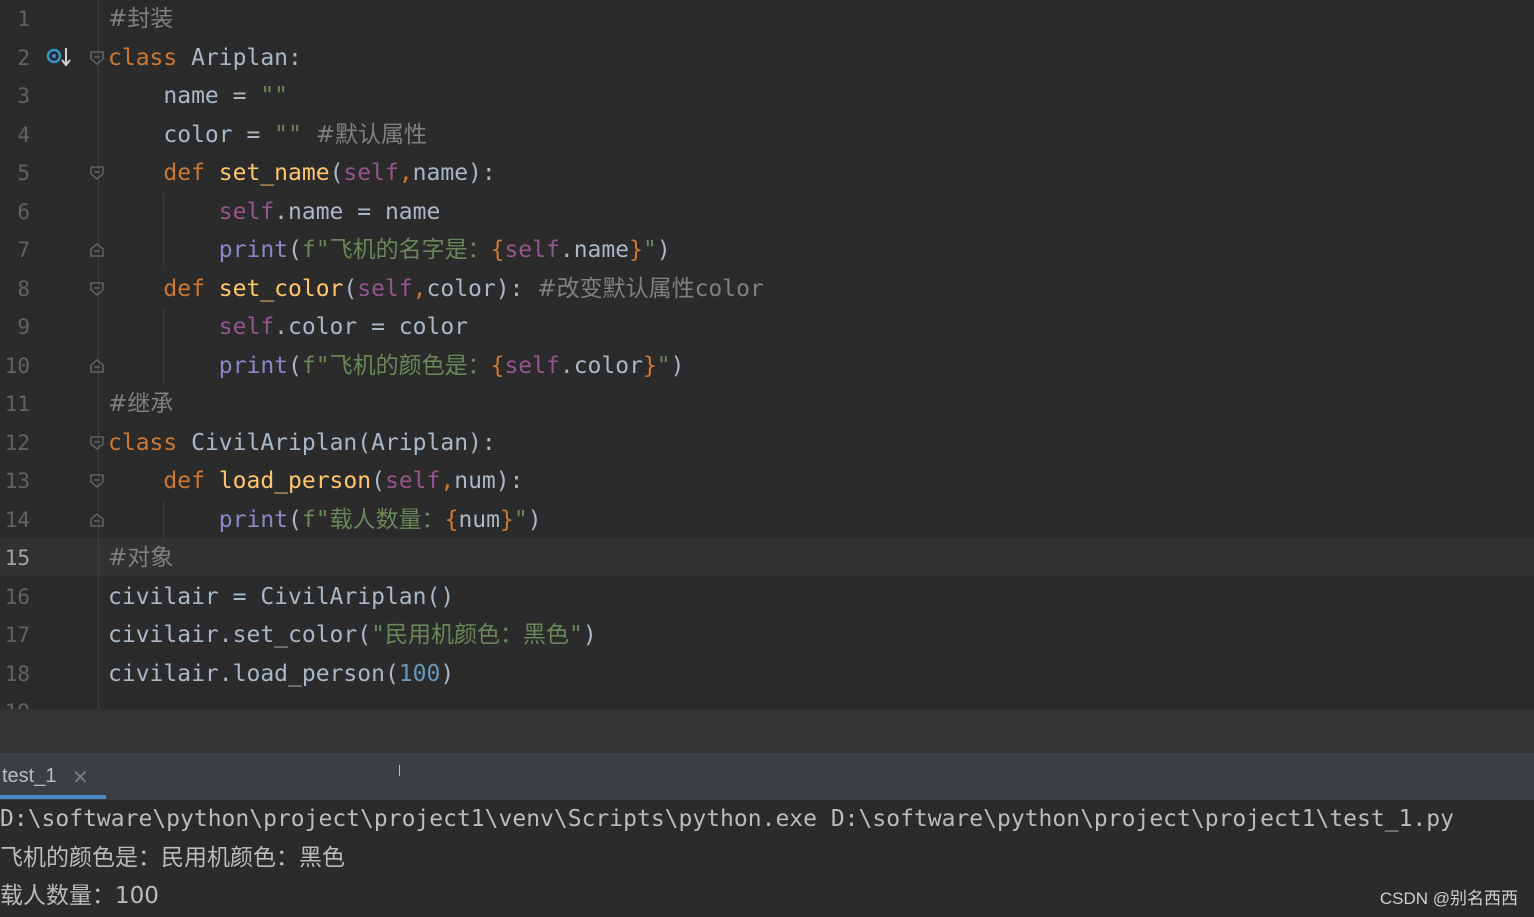  Describe the element at coordinates (767, 96) in the screenshot. I see `code-line: 3 name = ""` at that location.